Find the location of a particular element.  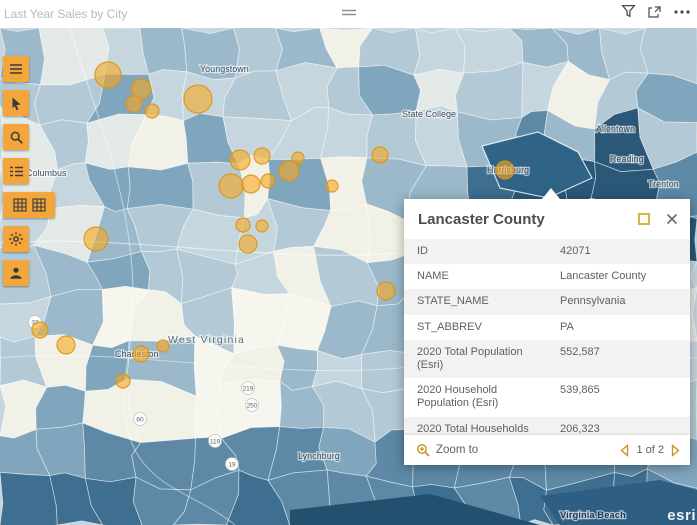

field-label: 2020 Total Households (Esri) is located at coordinates (473, 428).